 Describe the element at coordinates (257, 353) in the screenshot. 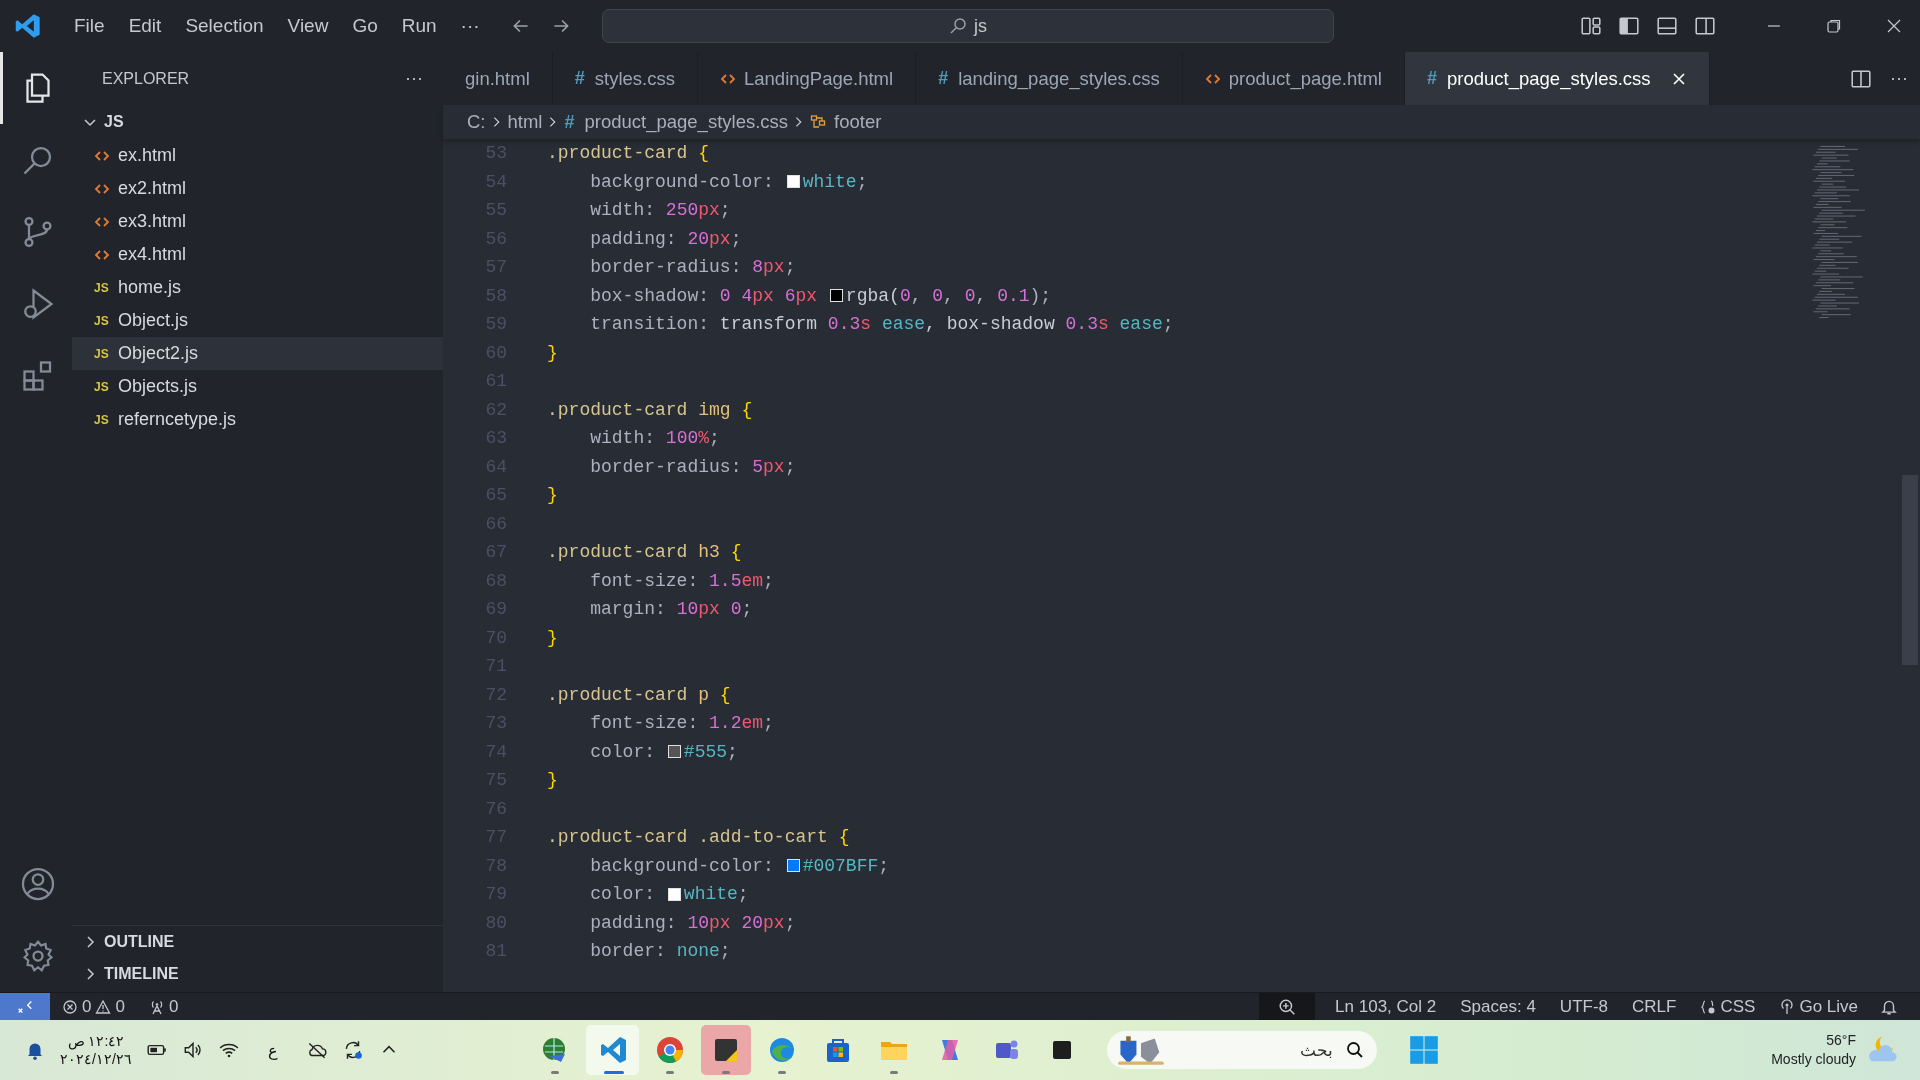

I see `explorer-file-entry: JS Object2.js` at that location.